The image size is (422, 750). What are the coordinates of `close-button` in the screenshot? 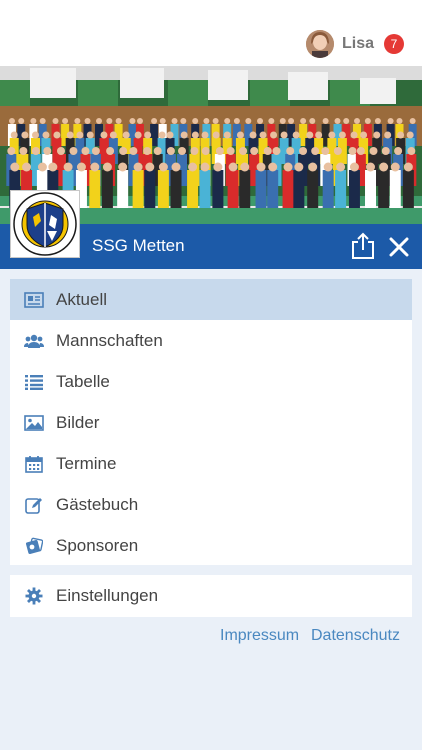 It's located at (399, 247).